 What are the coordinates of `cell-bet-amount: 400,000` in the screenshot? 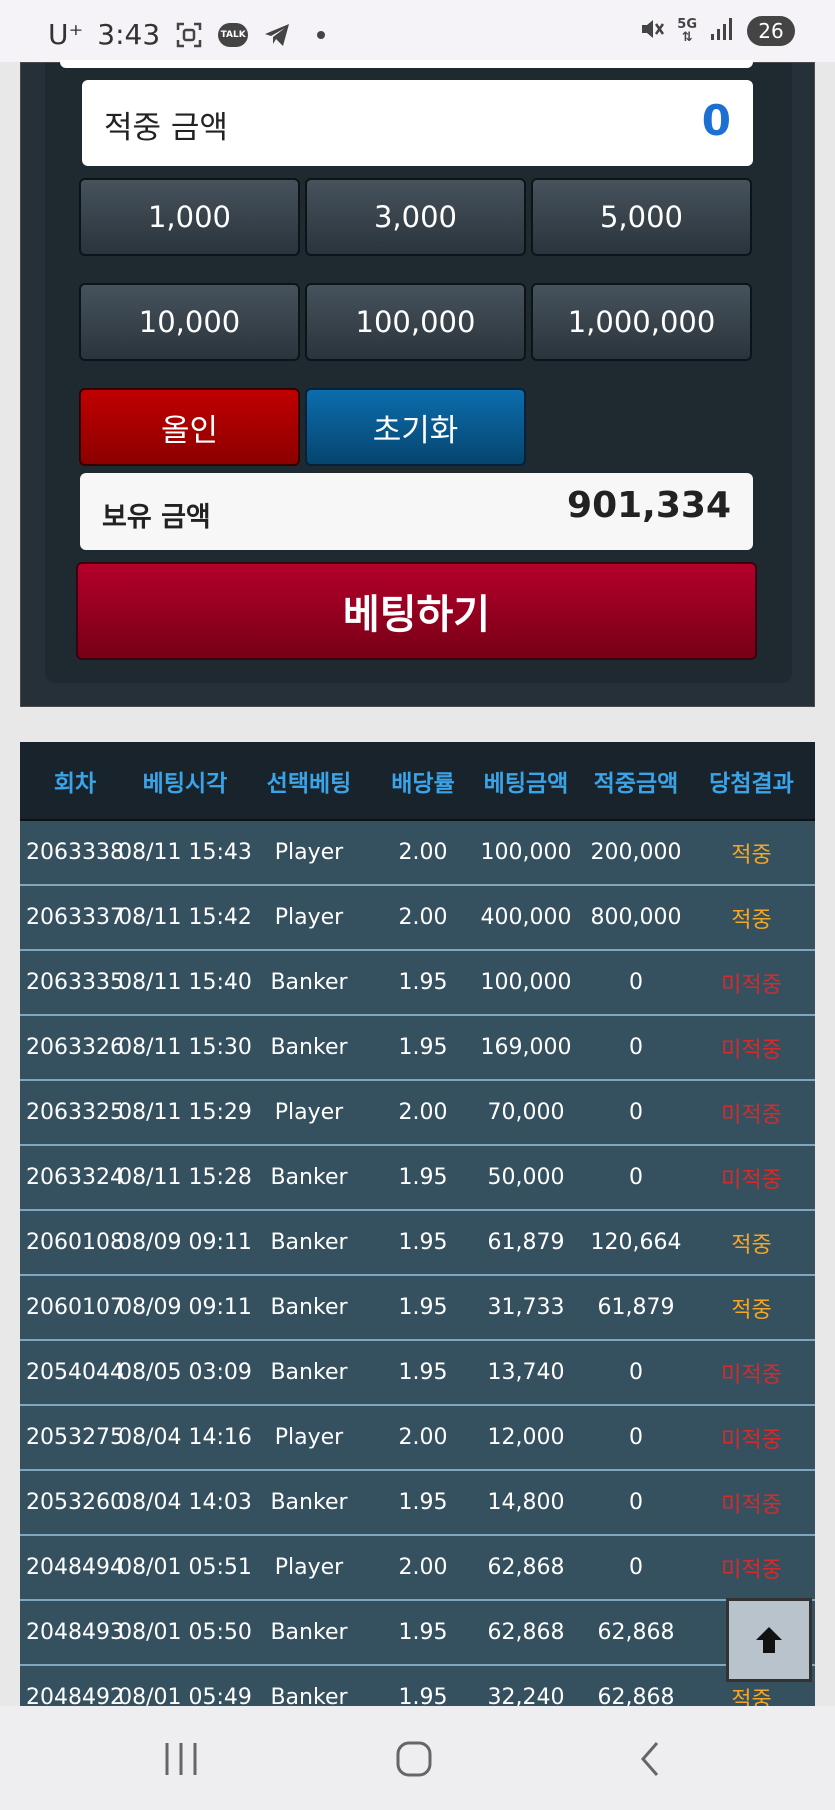 It's located at (526, 917).